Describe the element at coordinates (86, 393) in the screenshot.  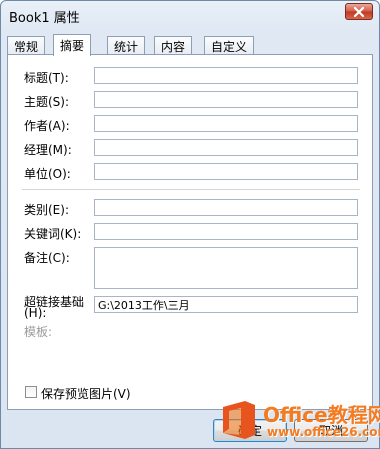
I see `save-preview-label: 保存预览图片(V)` at that location.